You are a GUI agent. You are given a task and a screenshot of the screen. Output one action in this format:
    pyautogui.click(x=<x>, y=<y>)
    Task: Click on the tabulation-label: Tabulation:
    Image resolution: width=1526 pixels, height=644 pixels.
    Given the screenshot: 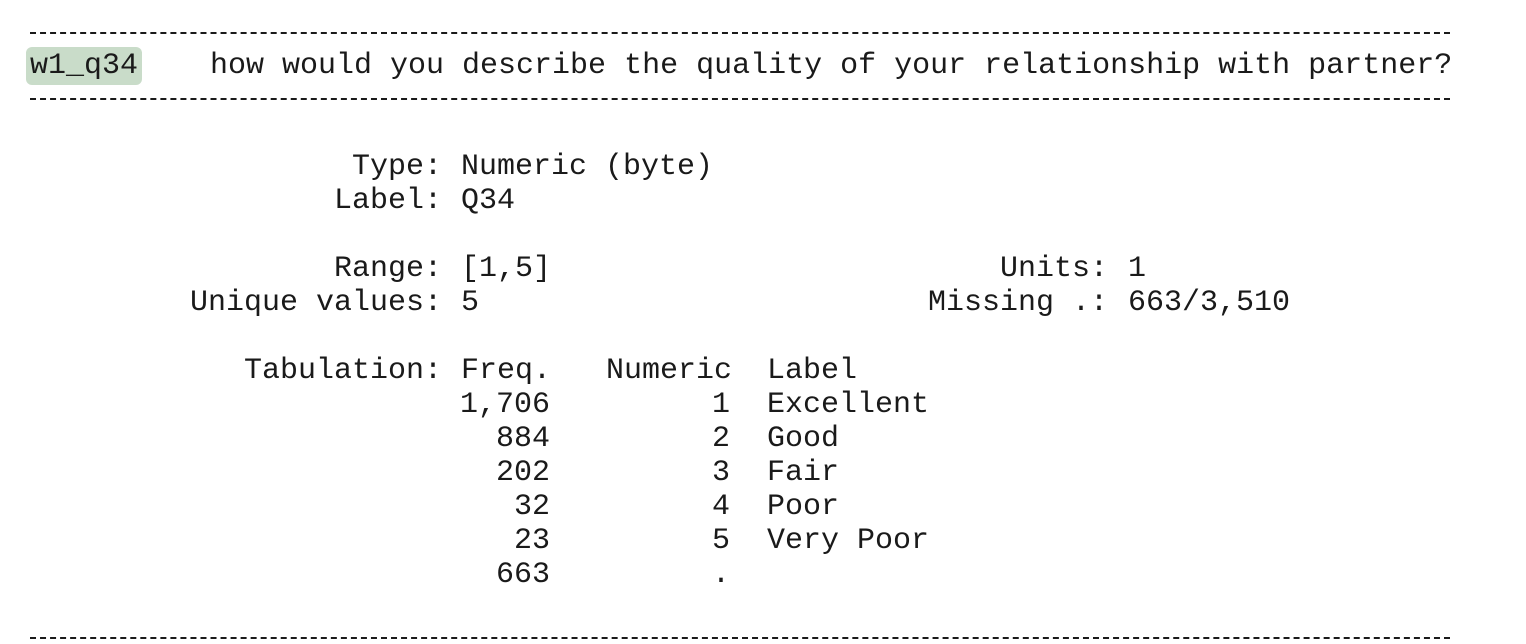 What is the action you would take?
    pyautogui.click(x=342, y=371)
    